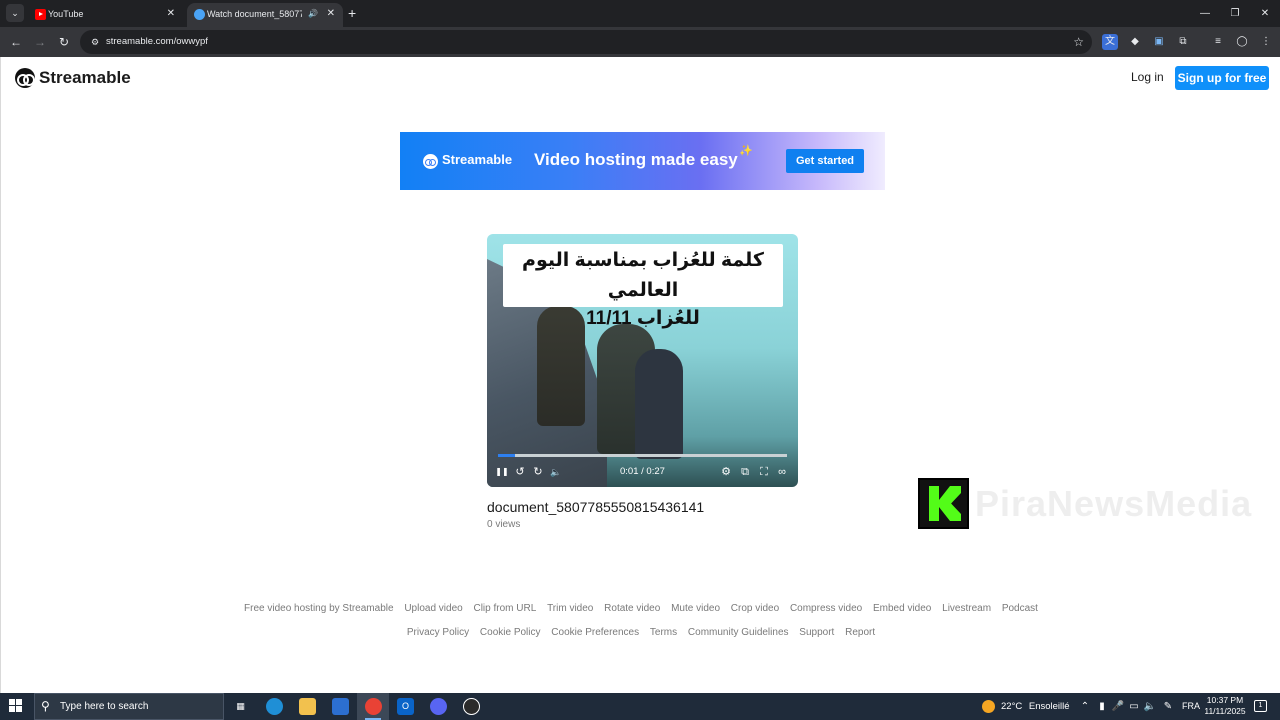  Describe the element at coordinates (520, 472) in the screenshot. I see `rewind-icon: ↺` at that location.